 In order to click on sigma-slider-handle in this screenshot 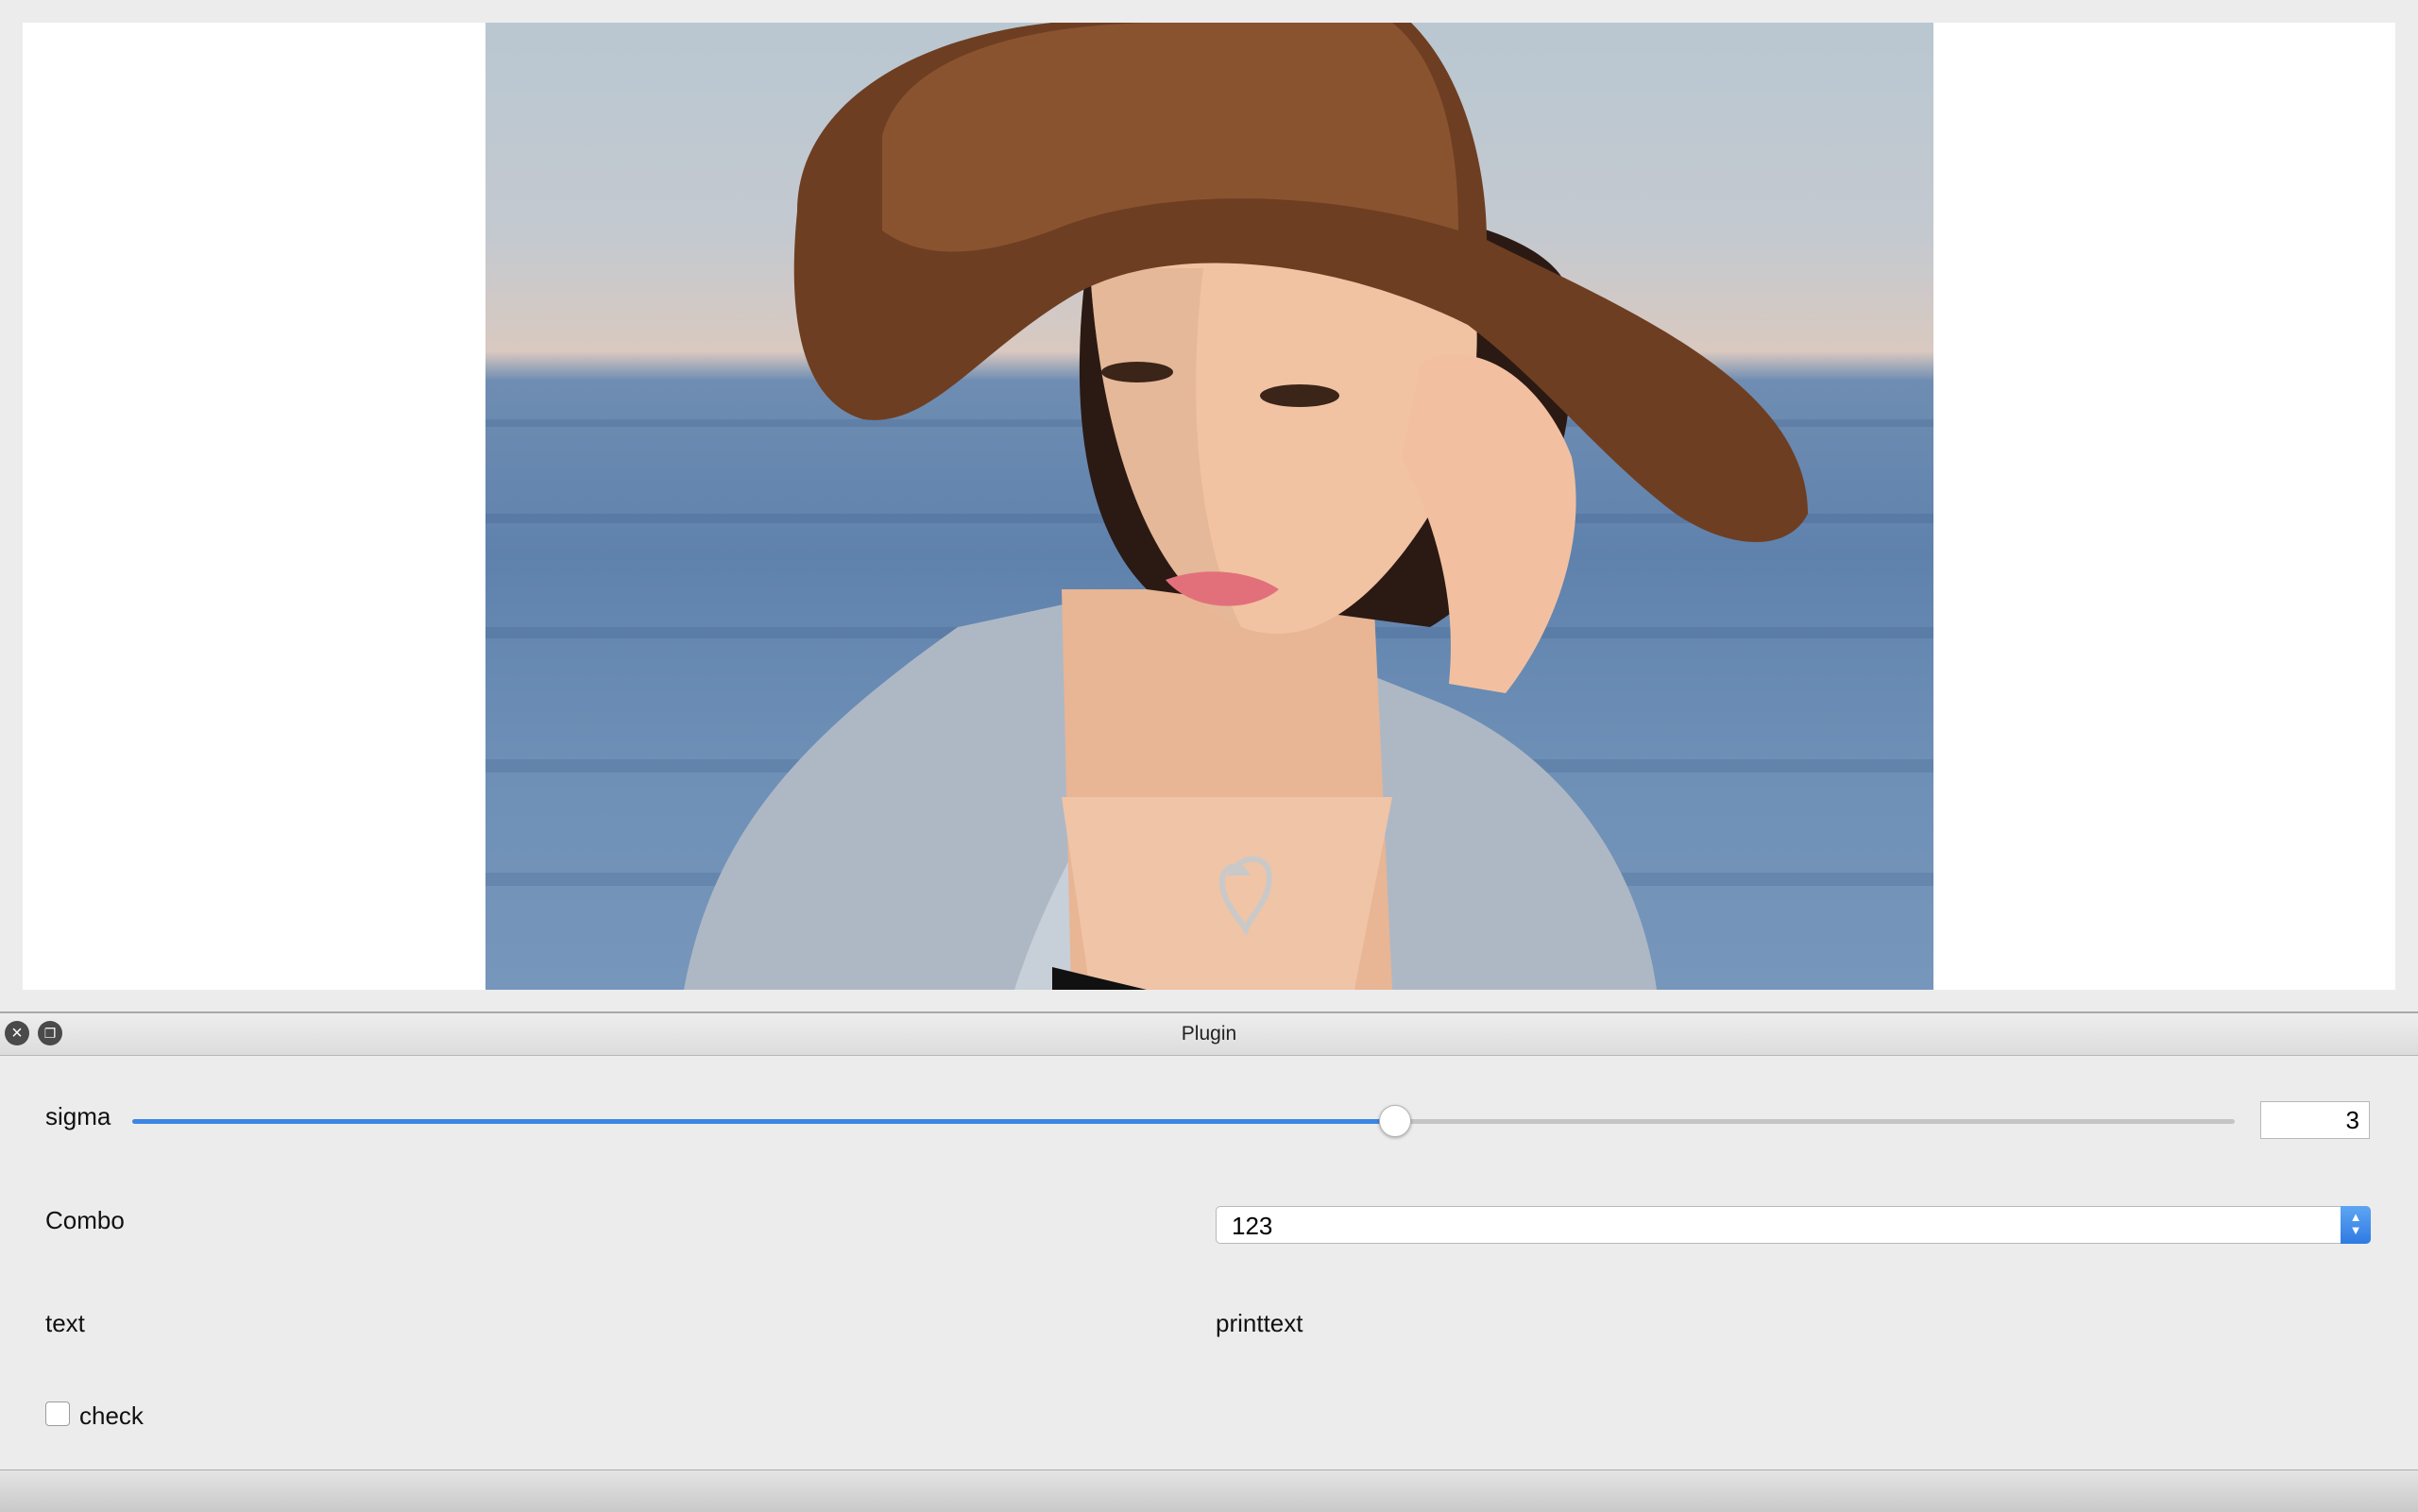, I will do `click(1394, 1121)`.